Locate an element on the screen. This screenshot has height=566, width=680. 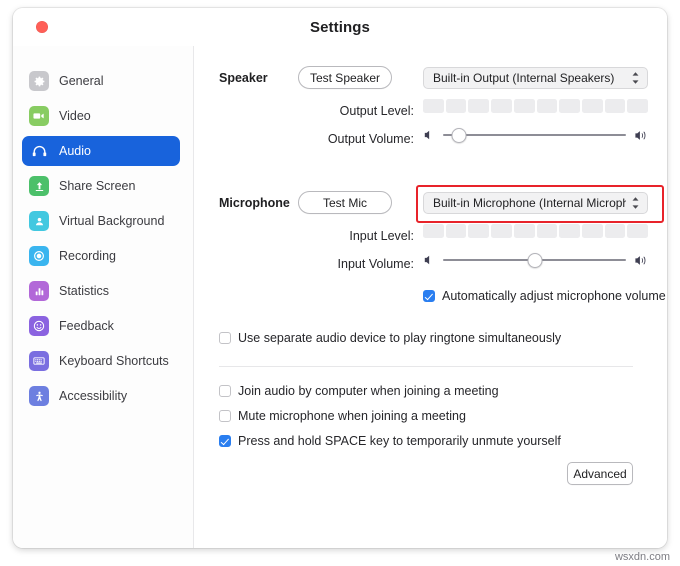
output-level-label: Output Level: is located at coordinates (376, 111).